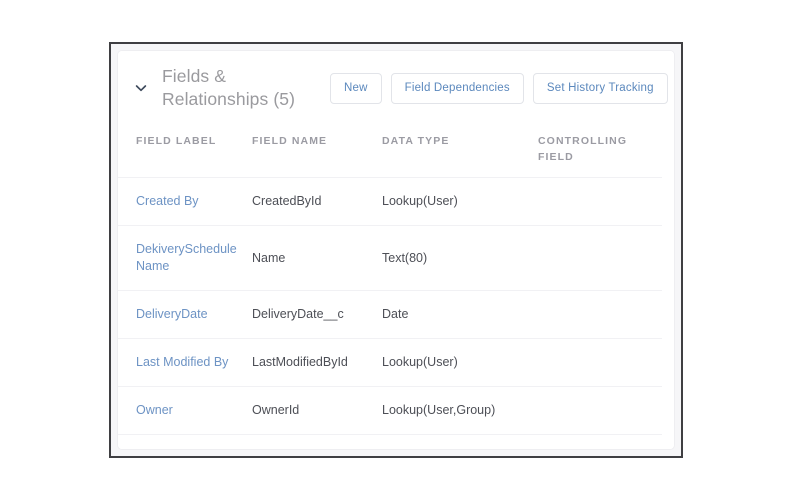 The image size is (800, 500). What do you see at coordinates (182, 362) in the screenshot?
I see `field-label-link: Last Modified By` at bounding box center [182, 362].